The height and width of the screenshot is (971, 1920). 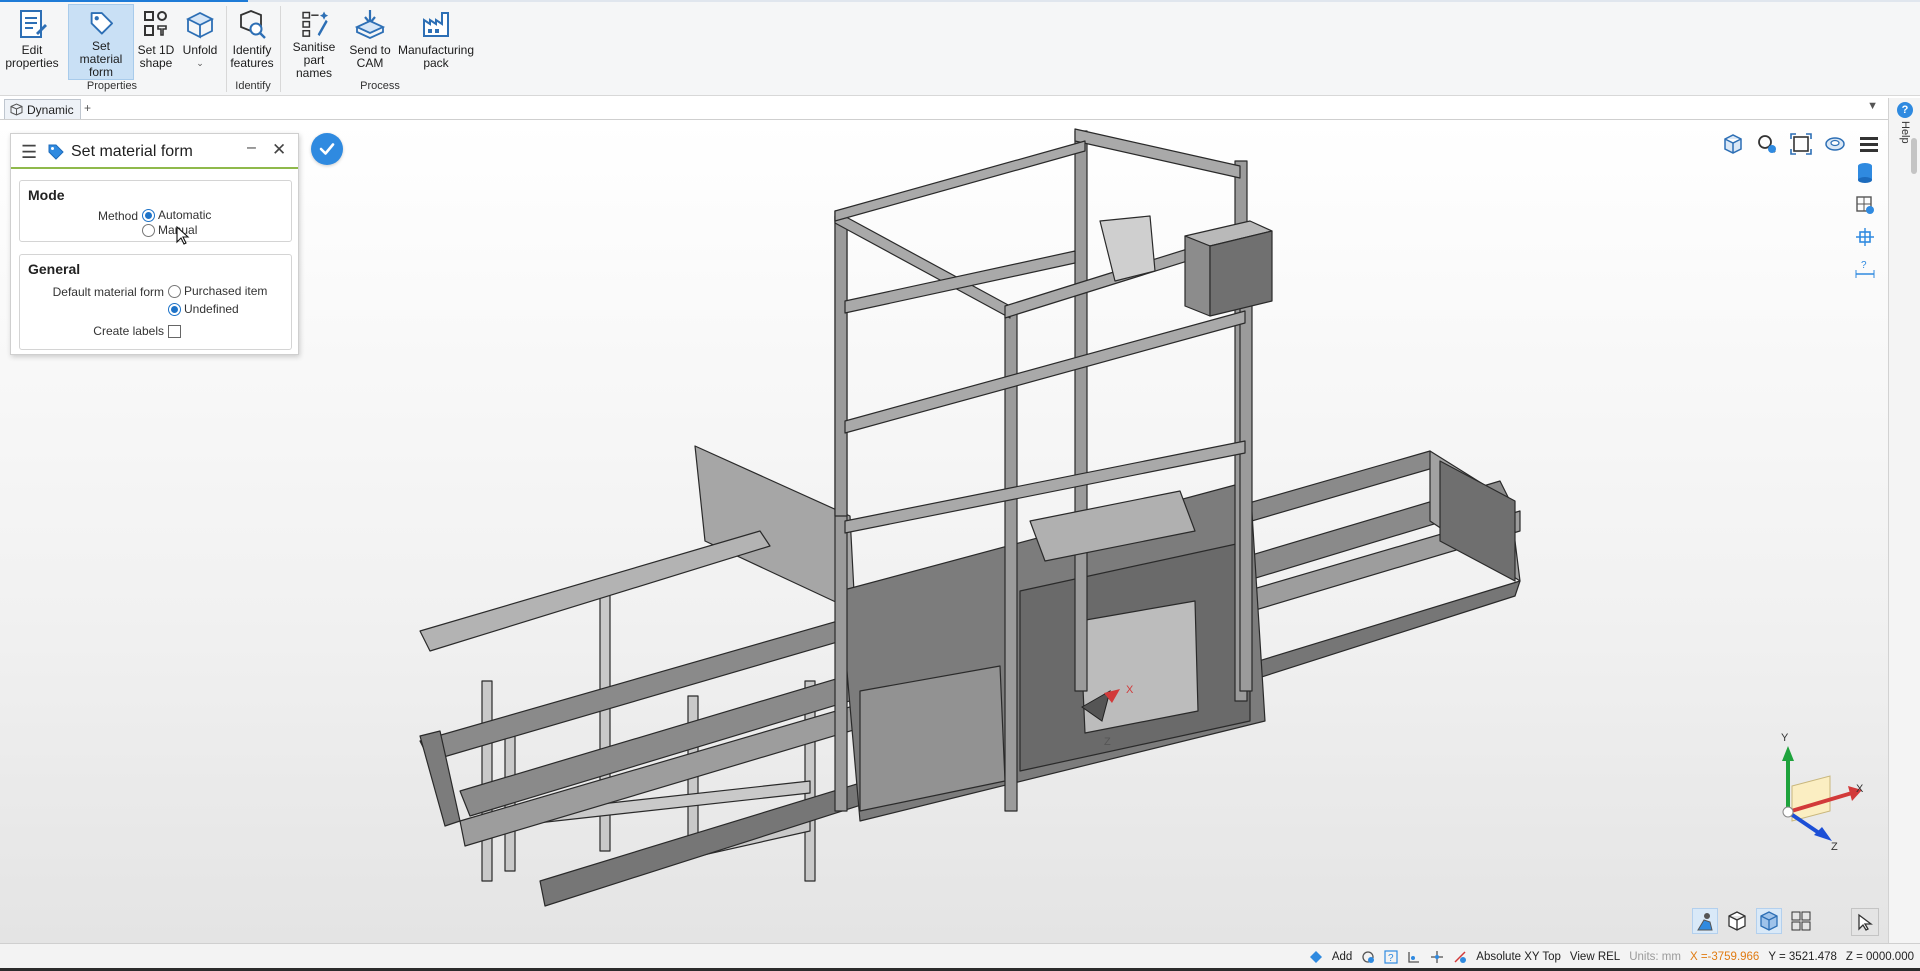 I want to click on shaded-view-button, so click(x=1705, y=921).